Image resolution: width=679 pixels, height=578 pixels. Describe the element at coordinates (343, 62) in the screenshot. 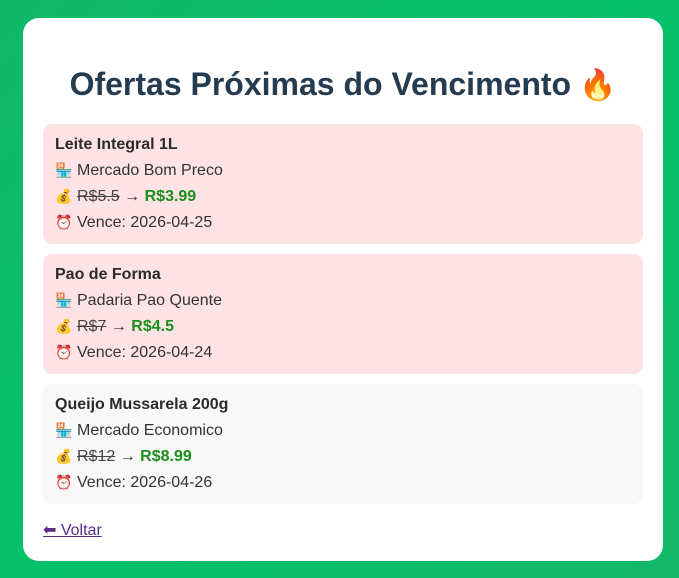

I see `page-title: Ofertas Próximas do Vencimento 🔥` at that location.